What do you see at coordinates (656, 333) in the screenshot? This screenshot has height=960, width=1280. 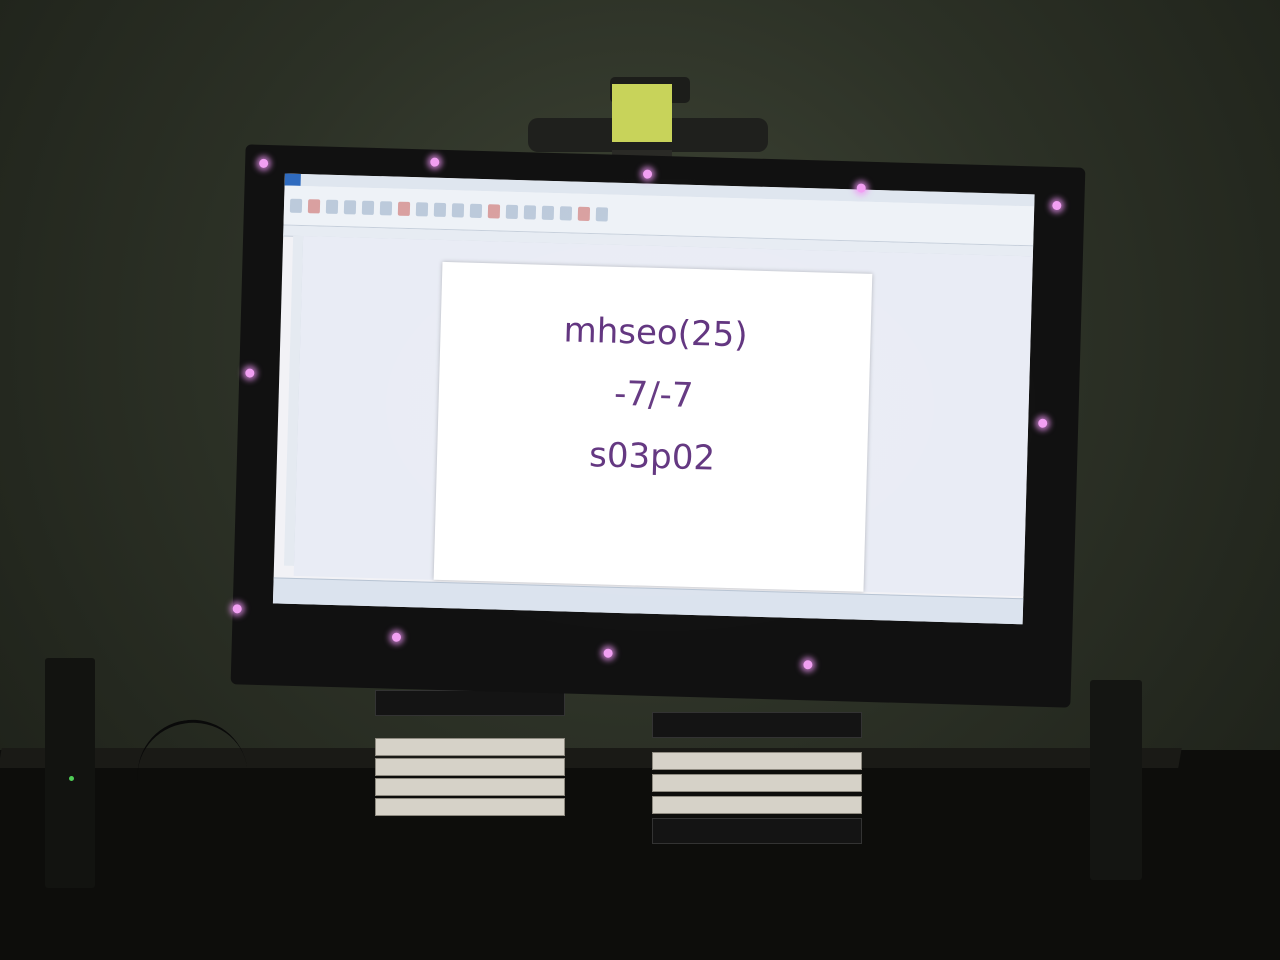 I see `document-line-1: mhseo(25)` at bounding box center [656, 333].